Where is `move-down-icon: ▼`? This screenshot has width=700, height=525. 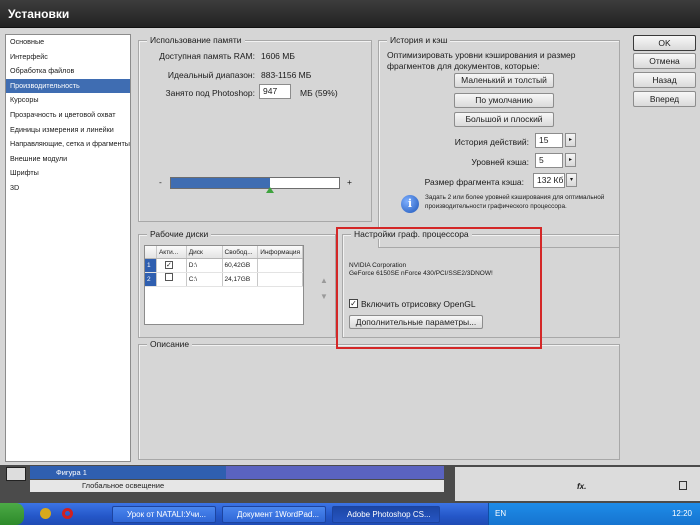
move-down-icon: ▼ is located at coordinates (324, 296).